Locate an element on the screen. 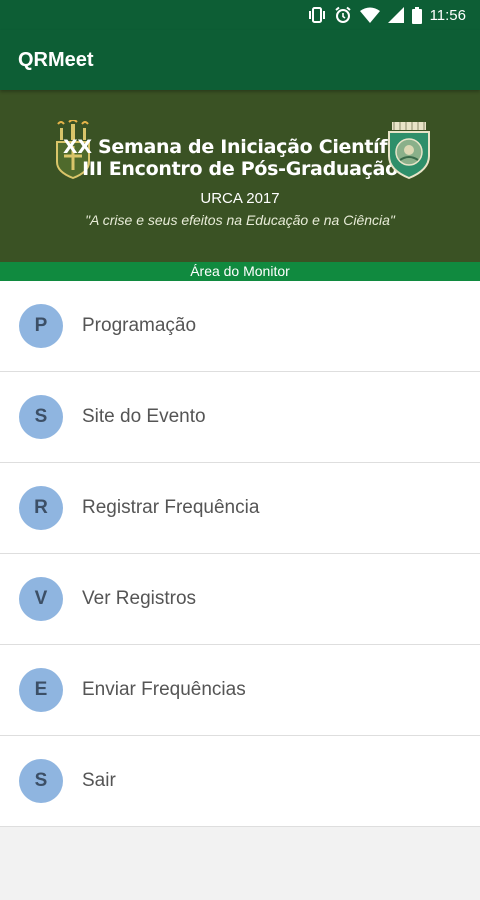  menu-item-enviar-frequencias: E Enviar Frequências is located at coordinates (240, 690).